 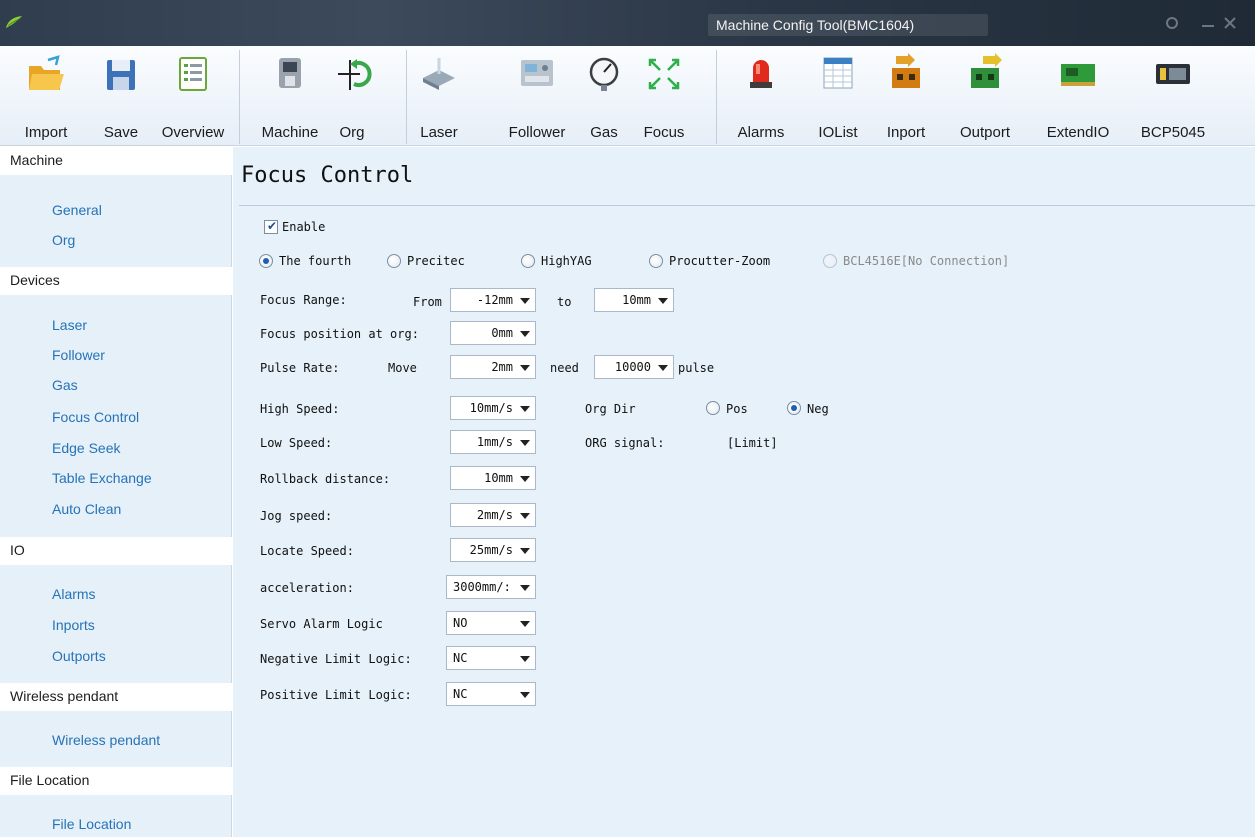 I want to click on high-speed-label: High Speed:, so click(x=300, y=409).